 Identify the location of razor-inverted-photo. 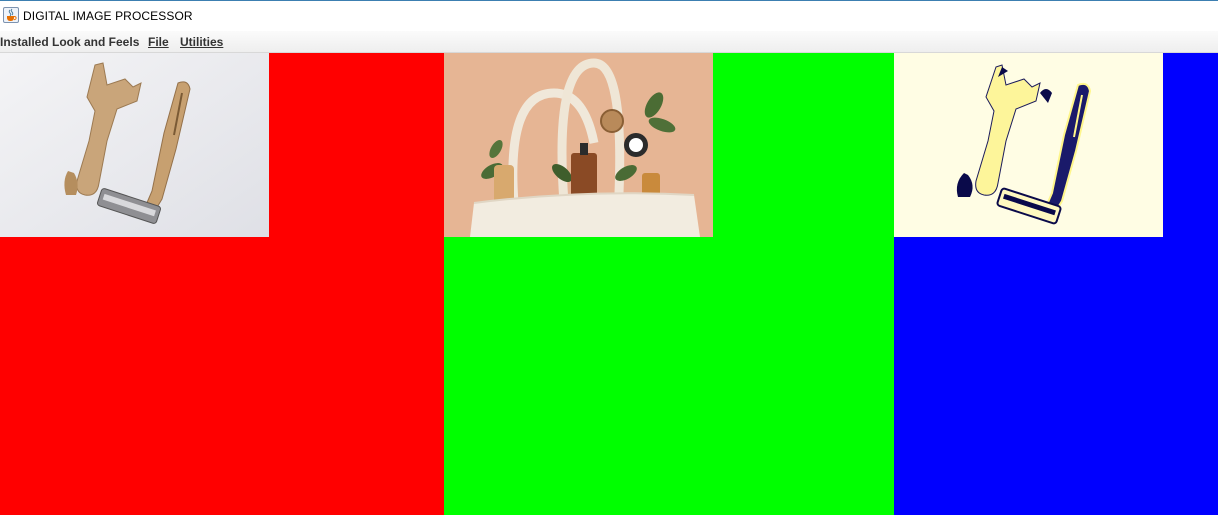
(1028, 145).